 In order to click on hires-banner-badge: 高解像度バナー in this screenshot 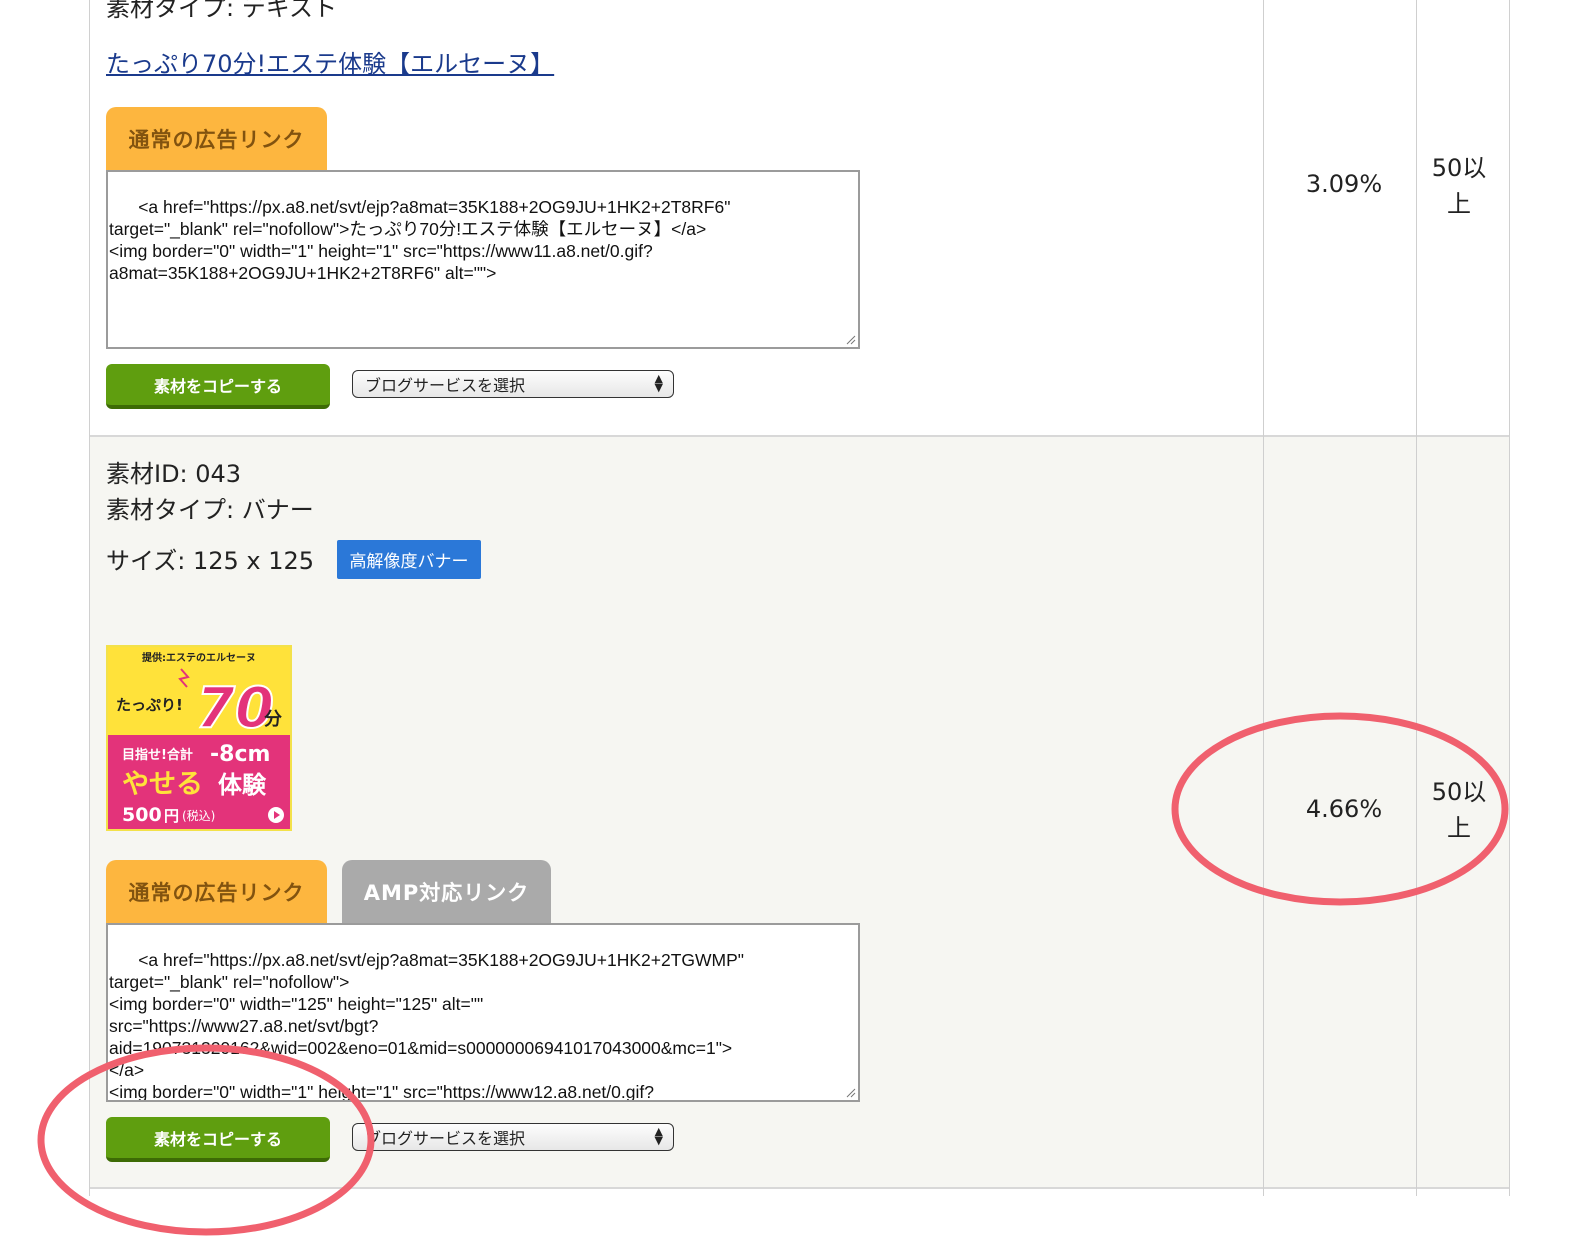, I will do `click(409, 559)`.